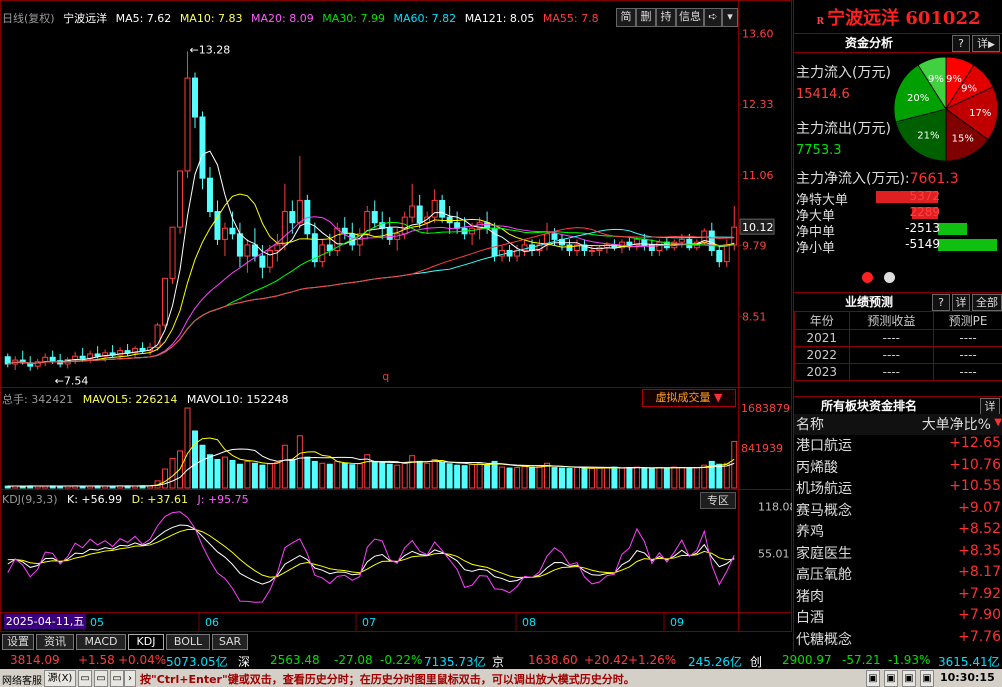 The image size is (1002, 687). Describe the element at coordinates (979, 529) in the screenshot. I see `sector-value: +8.52` at that location.